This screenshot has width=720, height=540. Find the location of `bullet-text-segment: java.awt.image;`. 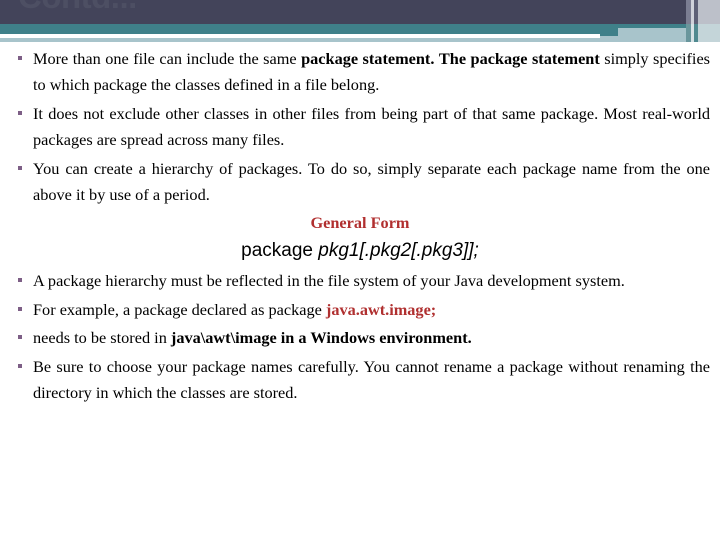

bullet-text-segment: java.awt.image; is located at coordinates (381, 309).